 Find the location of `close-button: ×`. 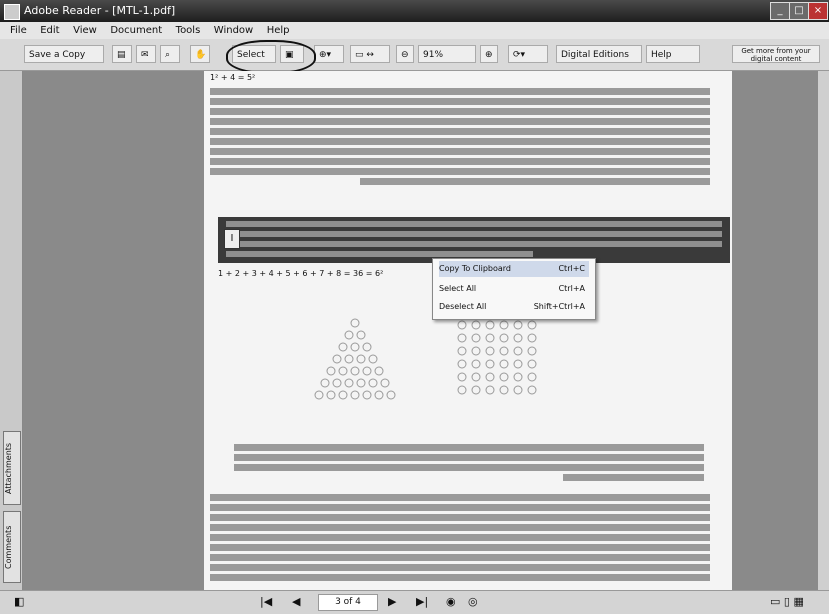

close-button: × is located at coordinates (818, 11).